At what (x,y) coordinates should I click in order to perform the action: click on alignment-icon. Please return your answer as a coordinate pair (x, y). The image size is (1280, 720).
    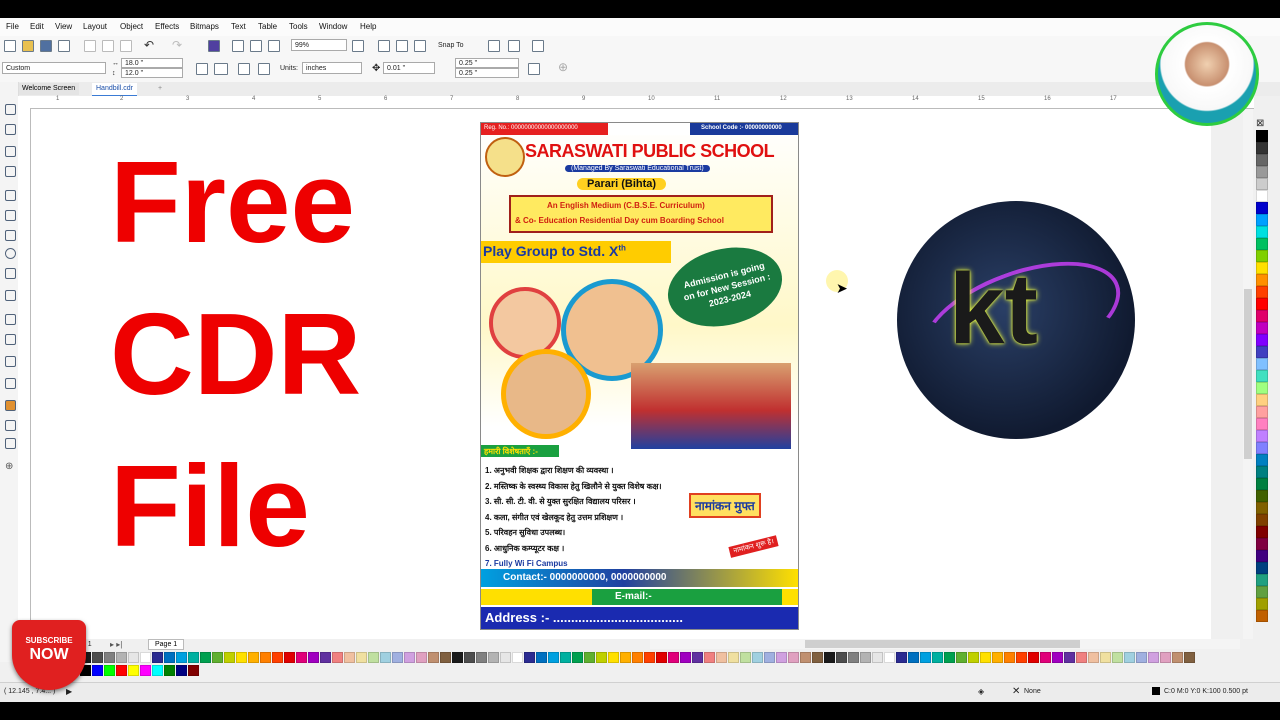
    Looking at the image, I should click on (514, 46).